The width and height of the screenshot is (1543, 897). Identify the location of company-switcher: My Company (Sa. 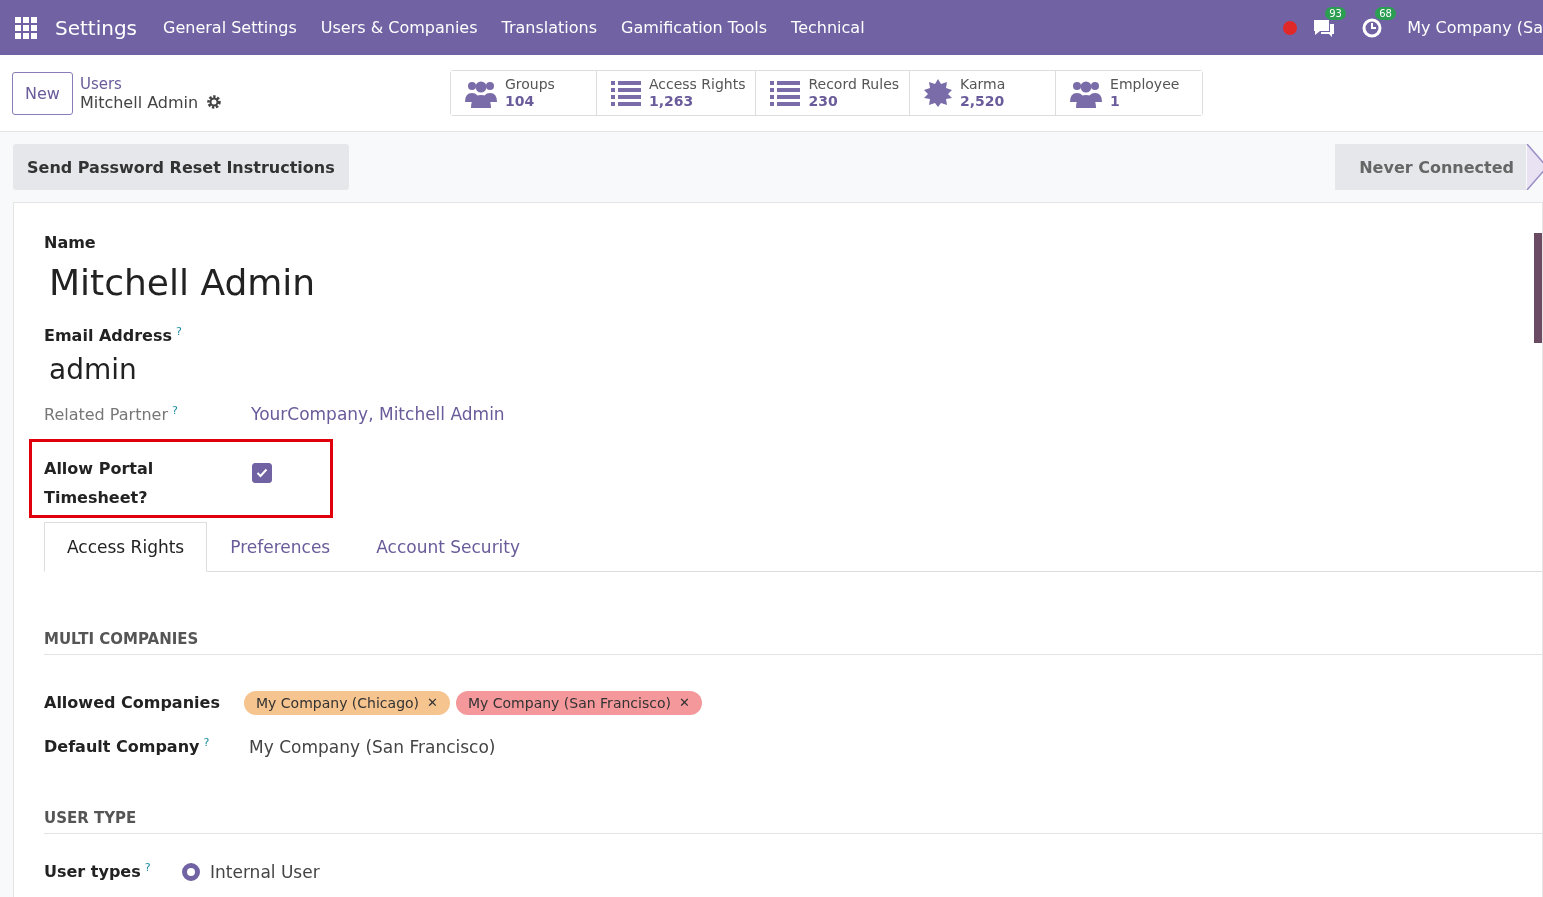
(1475, 27).